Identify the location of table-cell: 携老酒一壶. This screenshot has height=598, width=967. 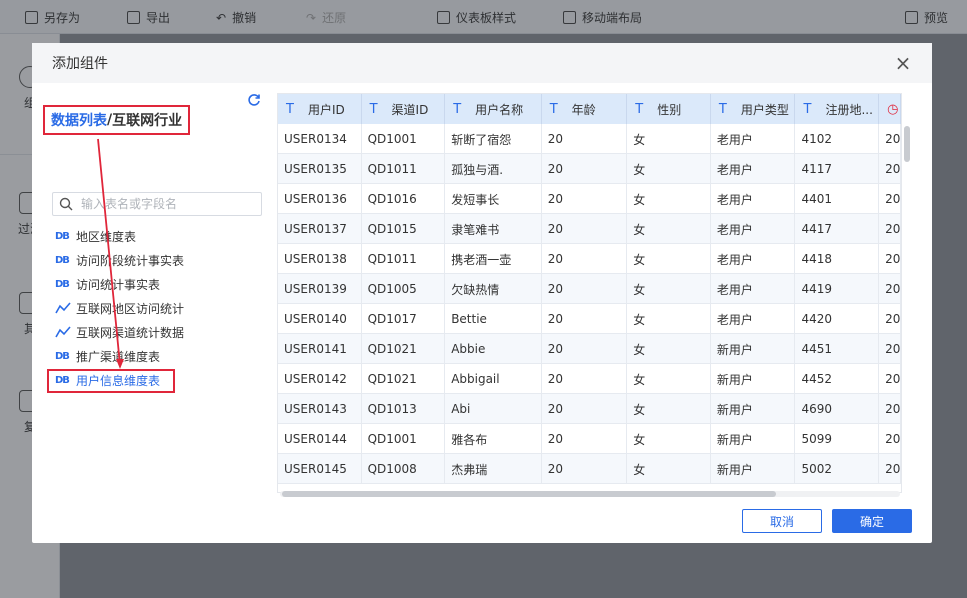
(493, 259).